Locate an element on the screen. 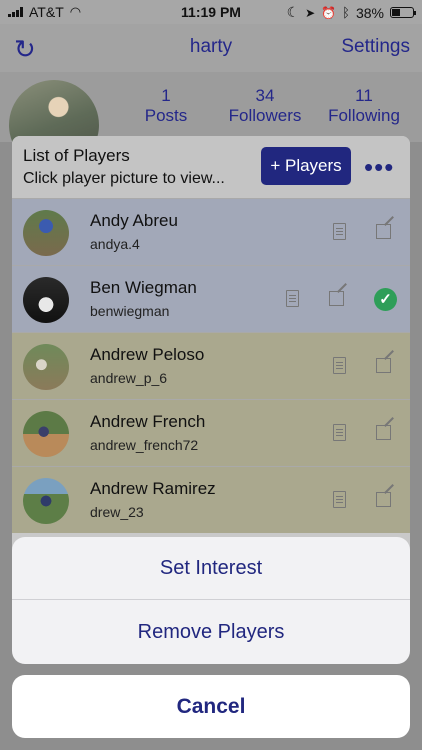 The image size is (422, 750). player-username: benwiegman is located at coordinates (130, 311).